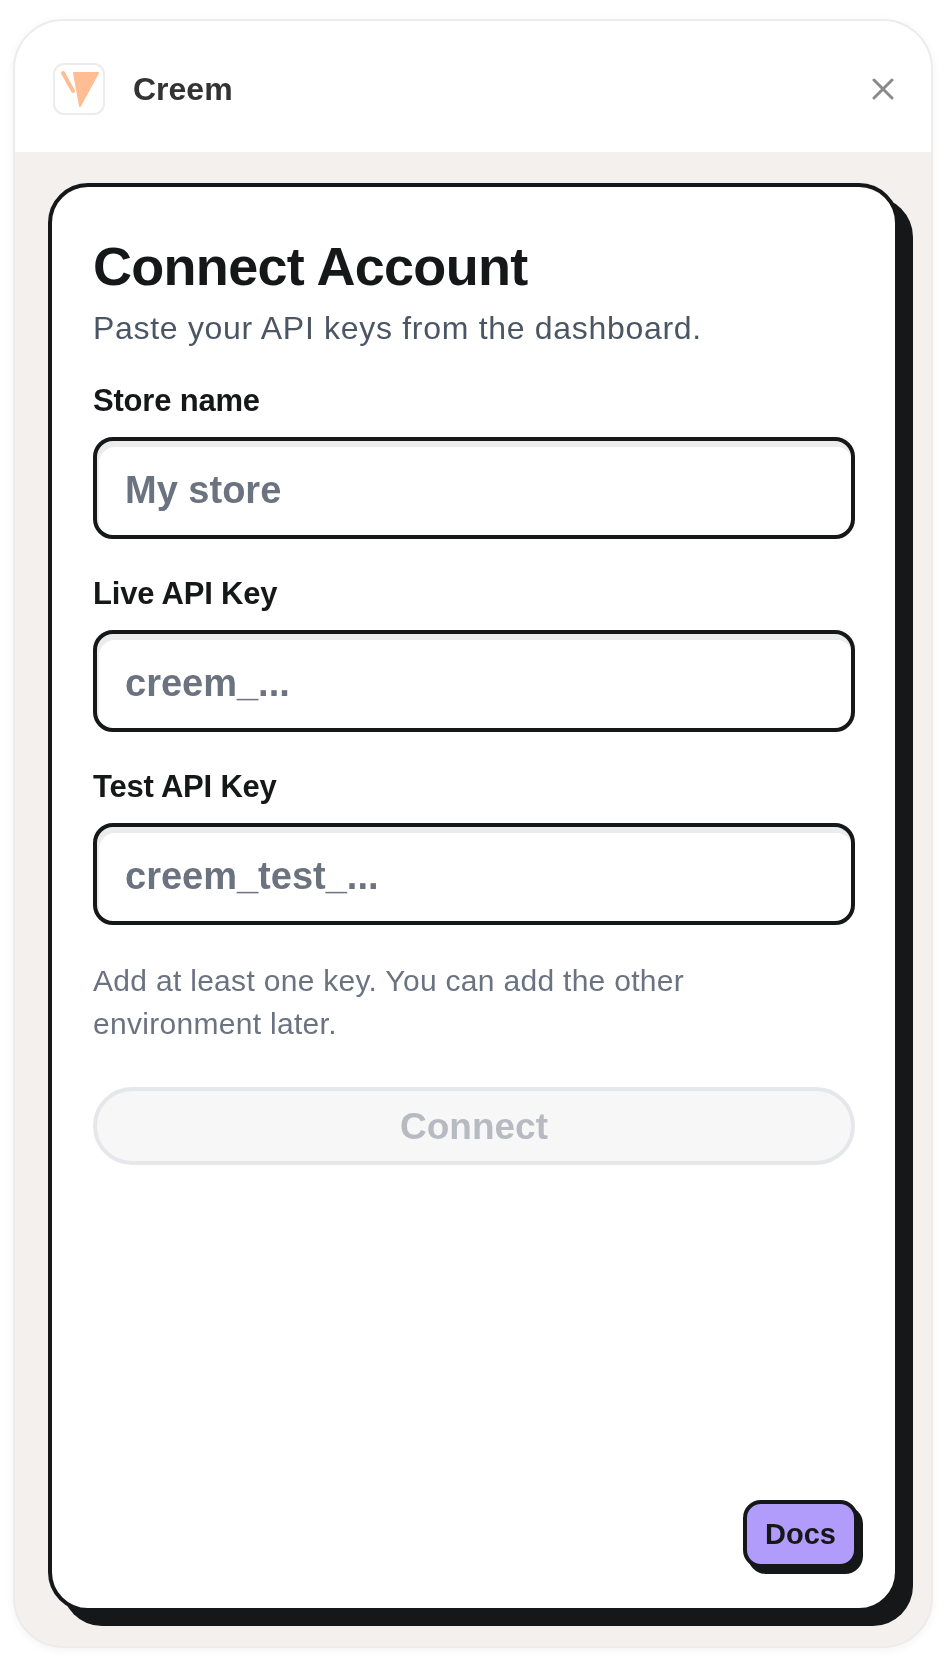 Image resolution: width=952 pixels, height=1663 pixels. What do you see at coordinates (185, 787) in the screenshot?
I see `field-label: Test API Key` at bounding box center [185, 787].